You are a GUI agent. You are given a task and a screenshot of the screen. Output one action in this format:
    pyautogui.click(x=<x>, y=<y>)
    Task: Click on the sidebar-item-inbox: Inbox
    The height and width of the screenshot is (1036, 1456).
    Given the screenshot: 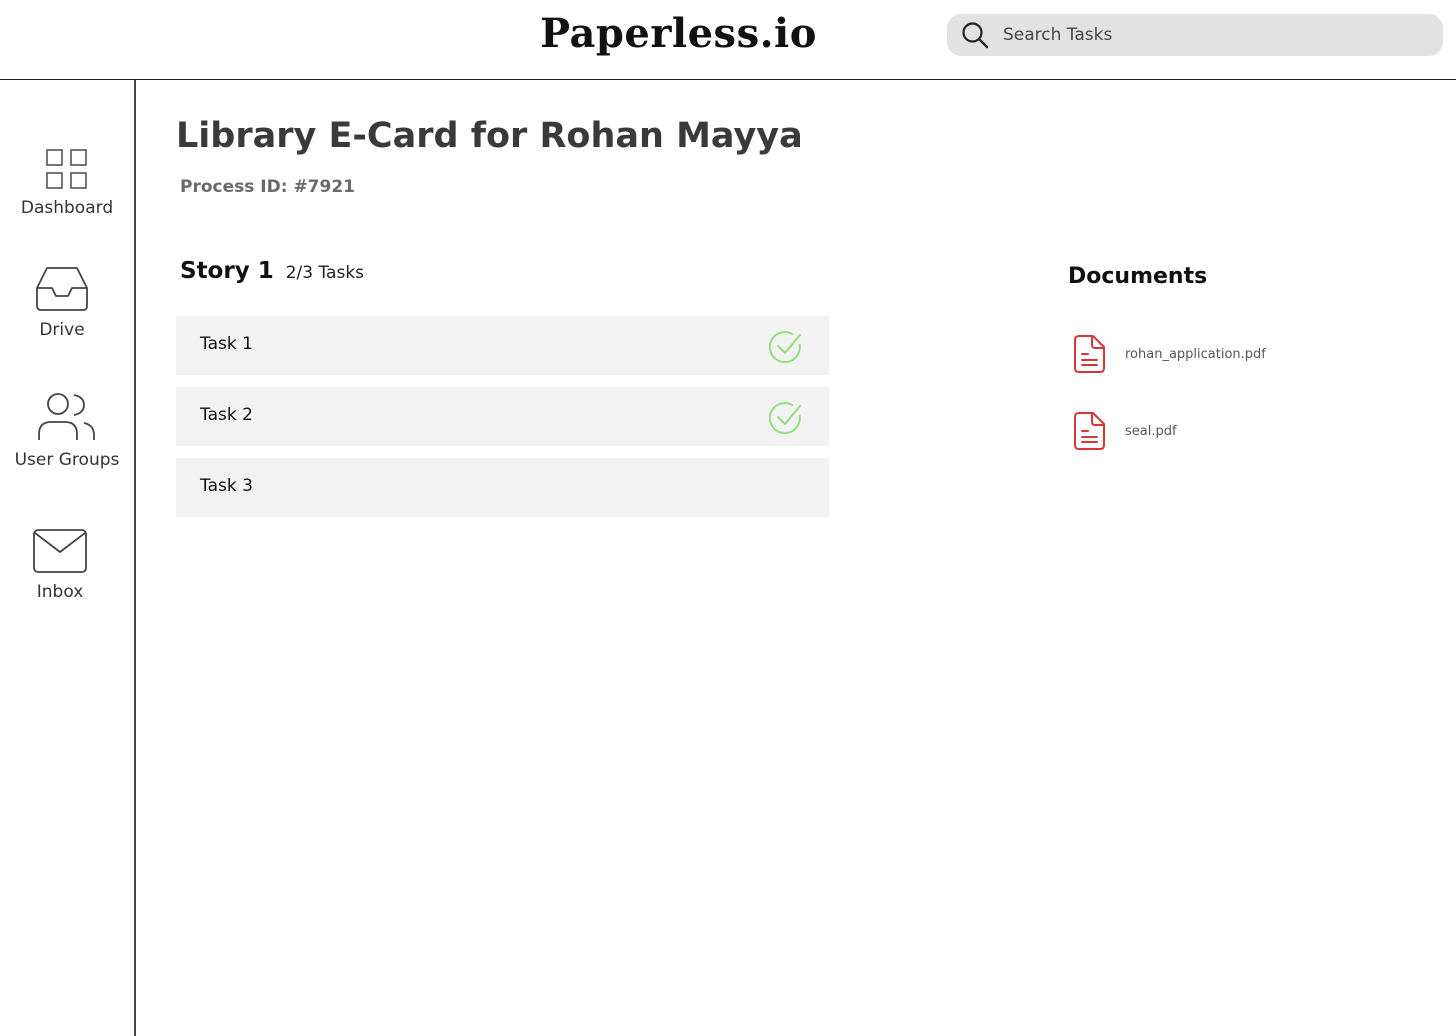 What is the action you would take?
    pyautogui.click(x=60, y=565)
    